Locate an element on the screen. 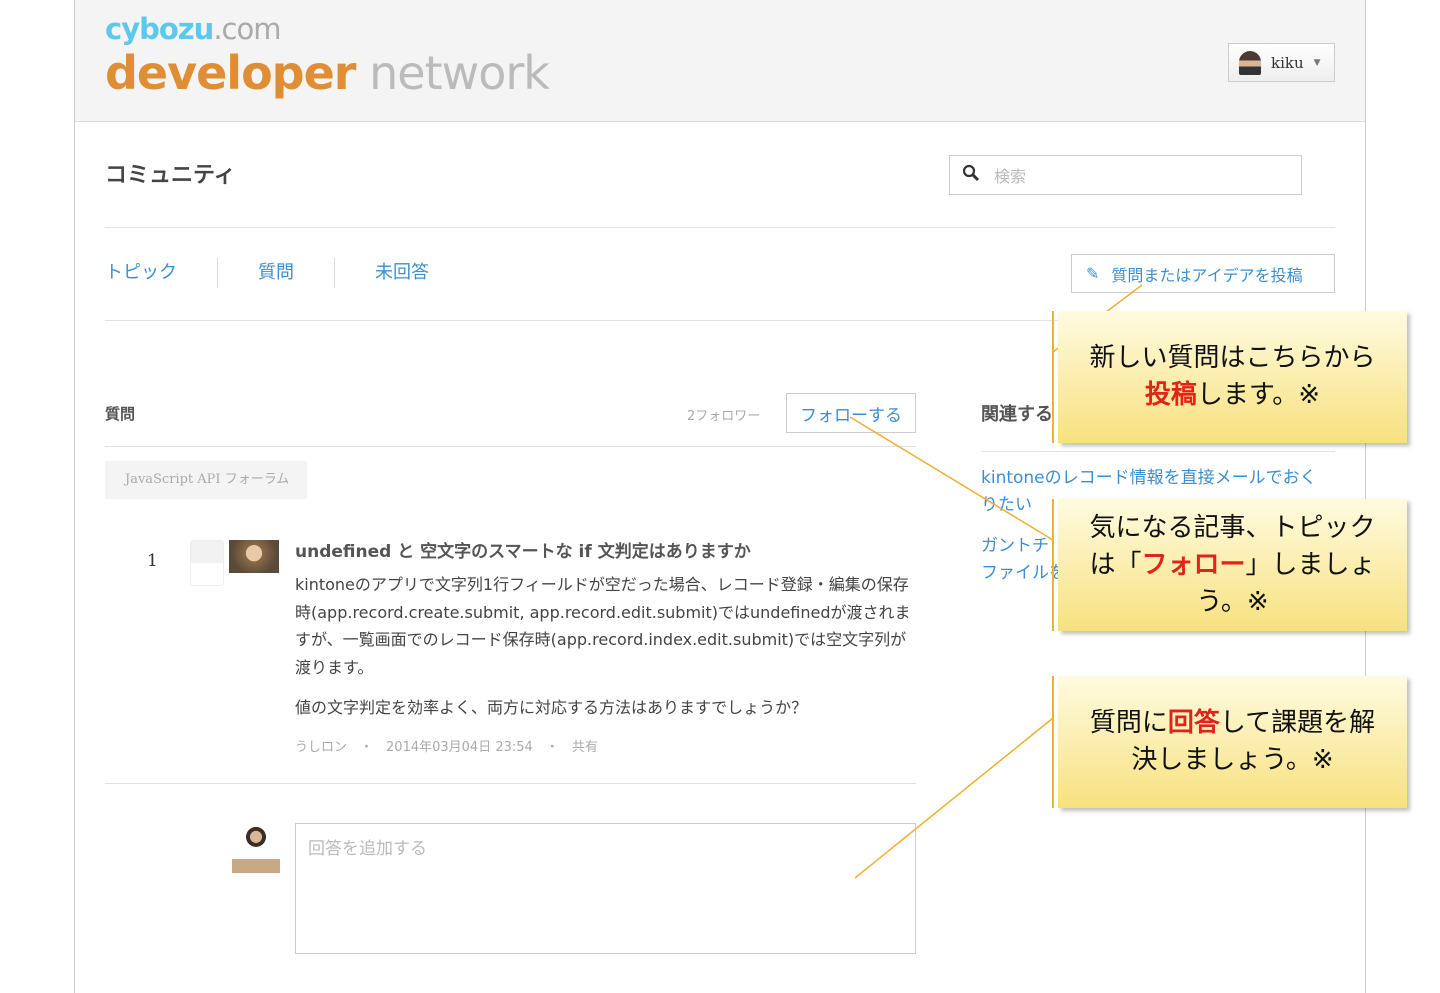 The height and width of the screenshot is (993, 1440). callout-follow: 気になる記事、トピックは「フォロー」しましょう。※ is located at coordinates (1232, 565).